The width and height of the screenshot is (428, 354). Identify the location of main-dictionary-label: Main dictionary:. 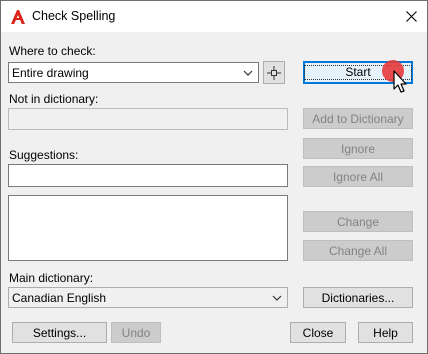
(51, 278).